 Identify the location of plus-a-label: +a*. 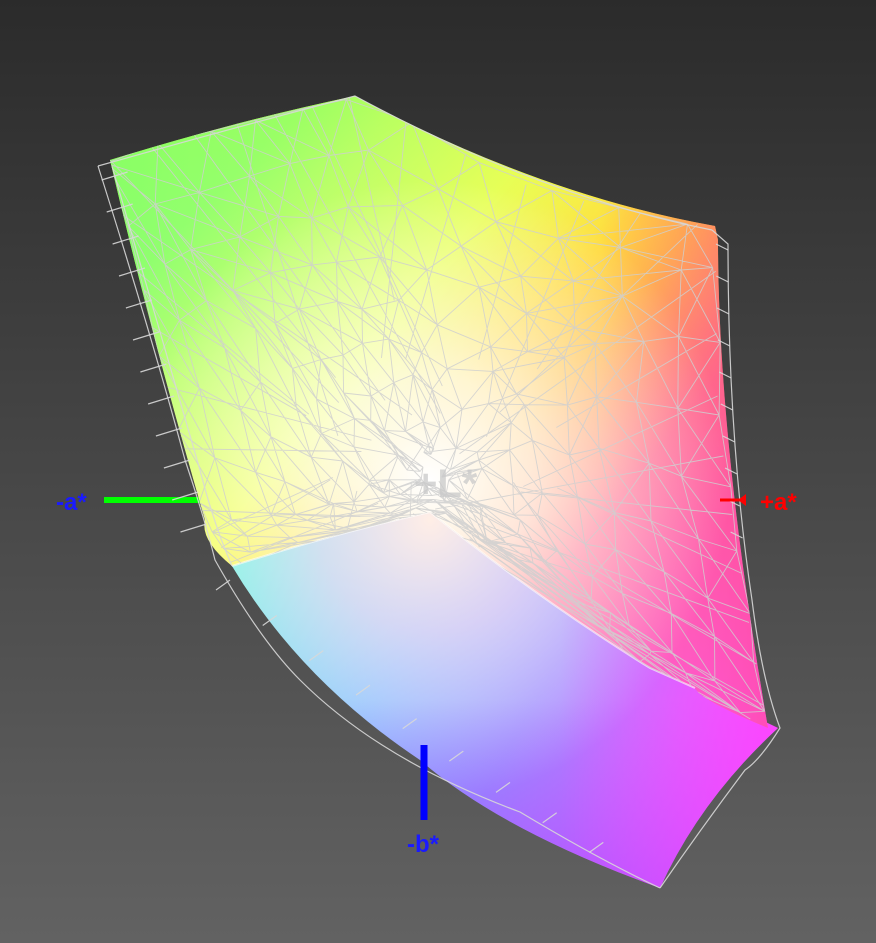
(778, 502).